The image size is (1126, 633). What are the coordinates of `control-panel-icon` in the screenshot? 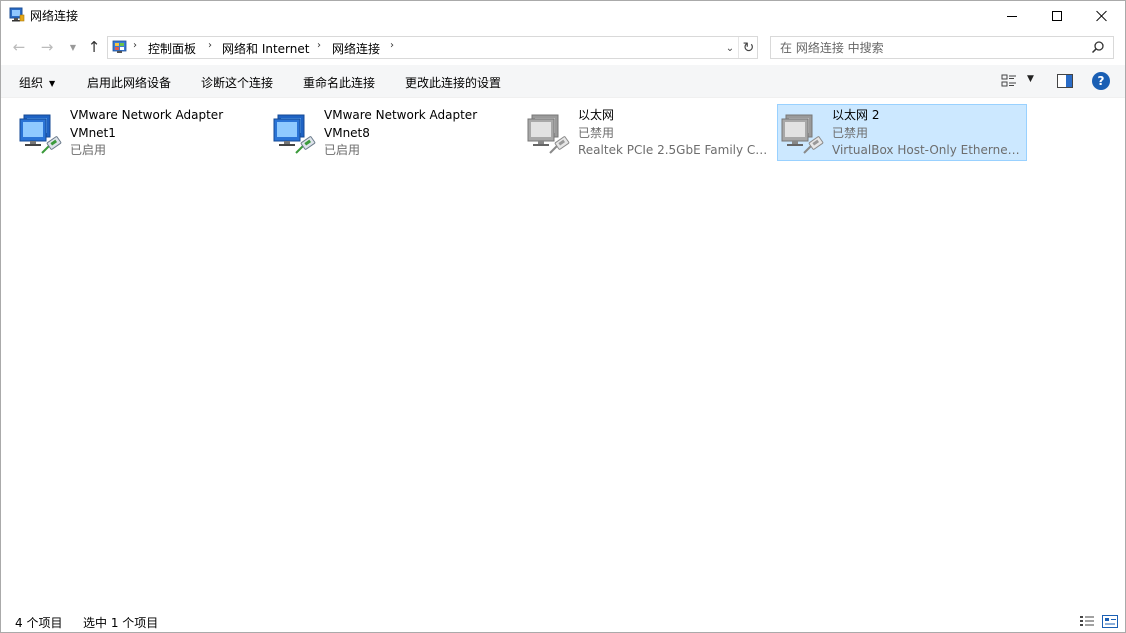 It's located at (119, 46).